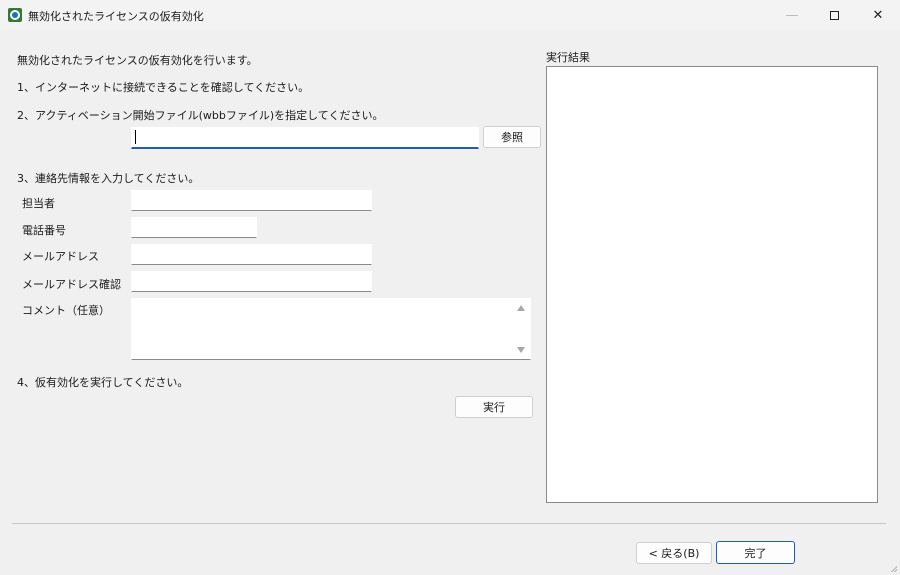  What do you see at coordinates (878, 15) in the screenshot?
I see `close-button: ✕` at bounding box center [878, 15].